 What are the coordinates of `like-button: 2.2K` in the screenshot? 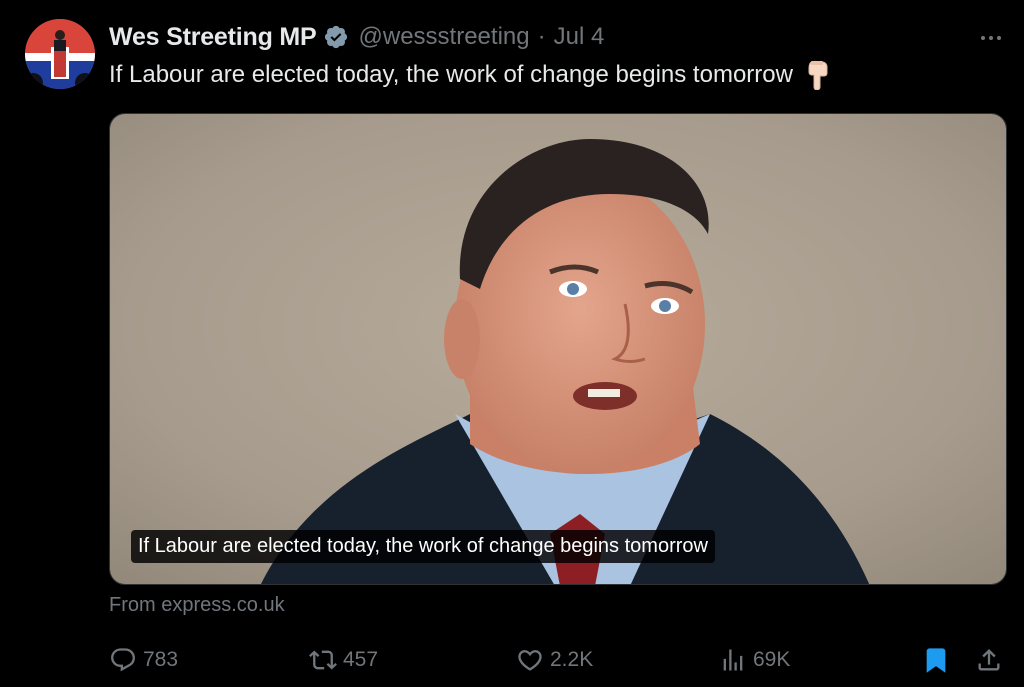 It's located at (554, 660).